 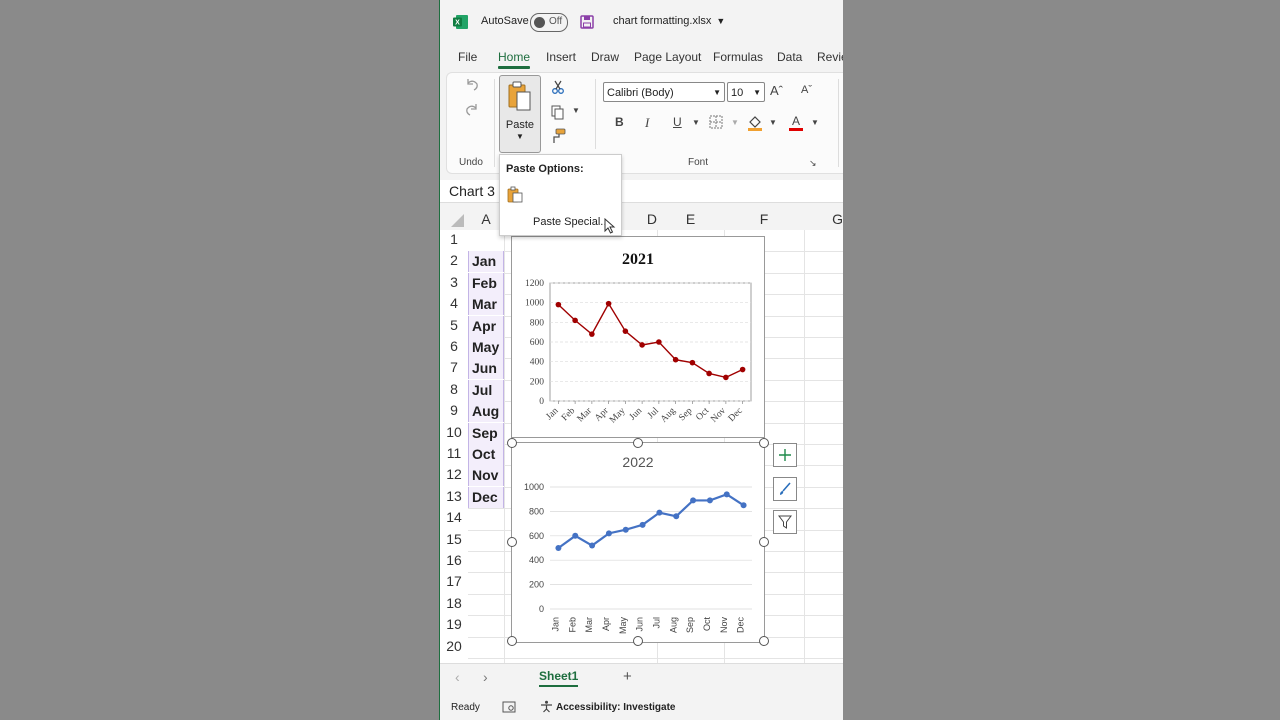 What do you see at coordinates (785, 455) in the screenshot?
I see `chart-elements-button` at bounding box center [785, 455].